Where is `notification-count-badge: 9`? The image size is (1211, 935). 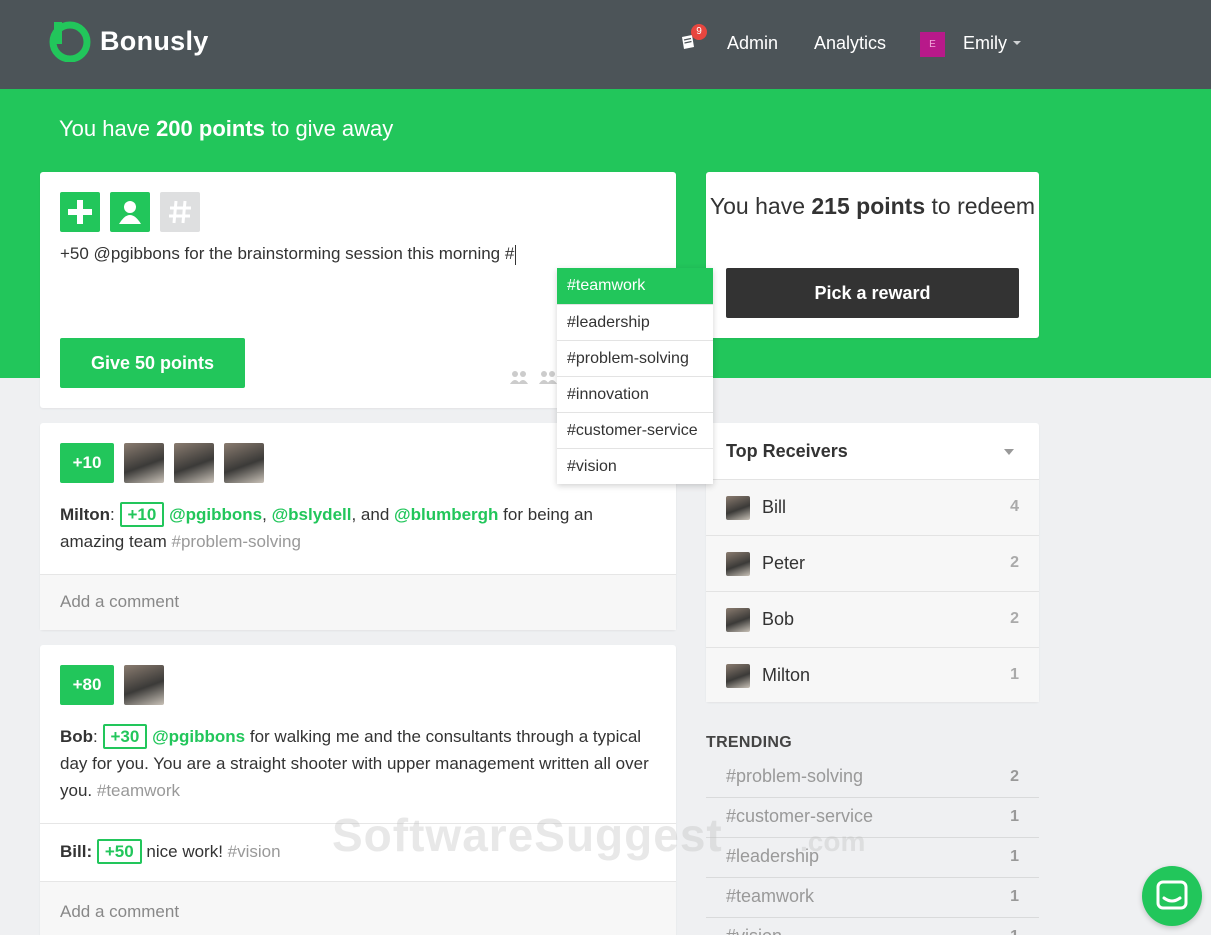 notification-count-badge: 9 is located at coordinates (699, 32).